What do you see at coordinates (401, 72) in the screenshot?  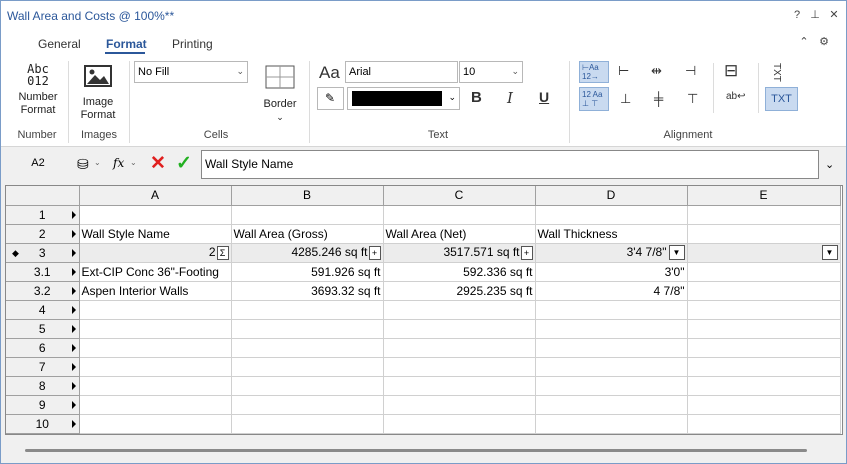 I see `font-family-dropdown: Arial` at bounding box center [401, 72].